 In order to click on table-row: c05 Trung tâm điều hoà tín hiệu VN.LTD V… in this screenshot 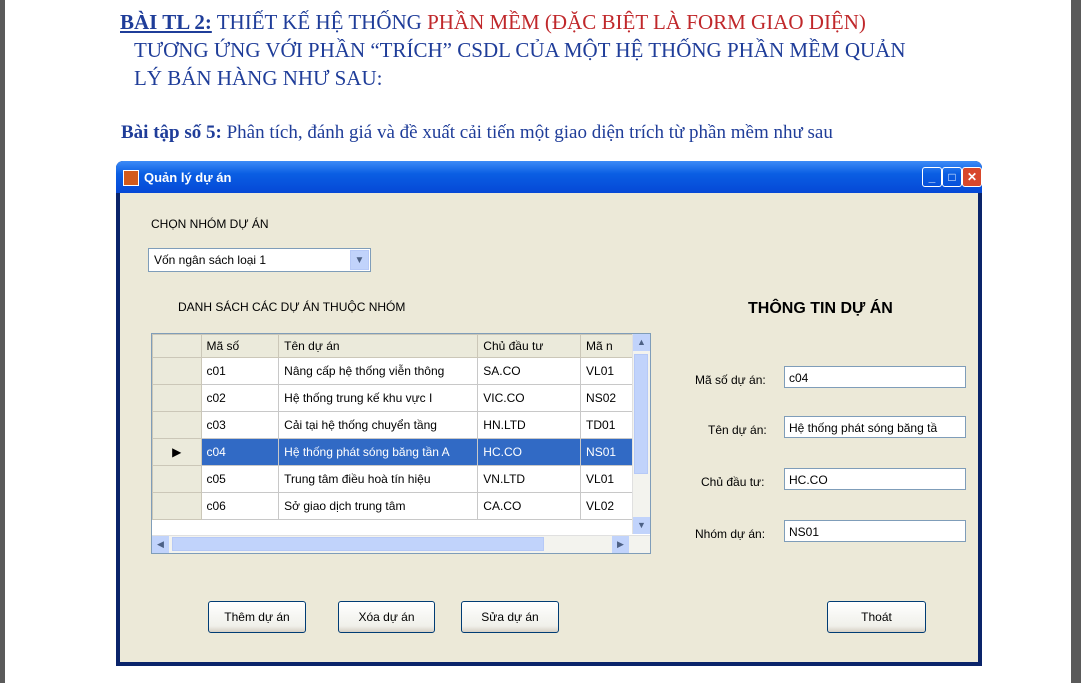, I will do `click(401, 479)`.